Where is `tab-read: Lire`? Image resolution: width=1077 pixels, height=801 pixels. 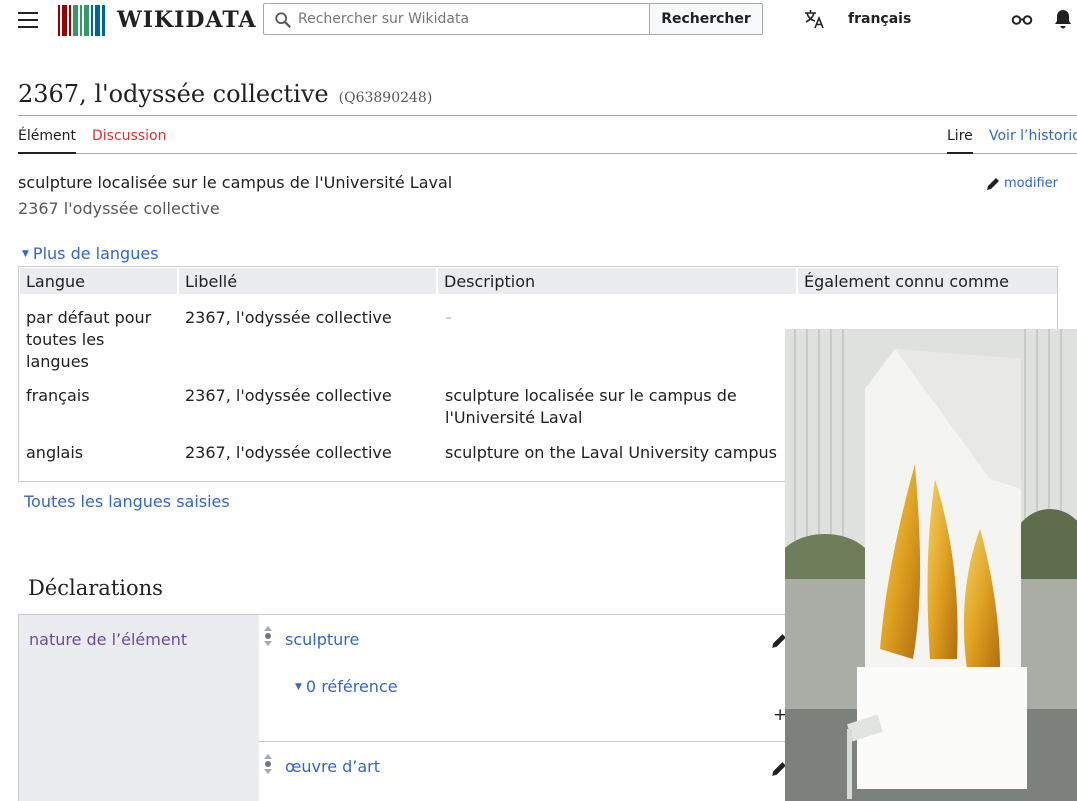 tab-read: Lire is located at coordinates (960, 141).